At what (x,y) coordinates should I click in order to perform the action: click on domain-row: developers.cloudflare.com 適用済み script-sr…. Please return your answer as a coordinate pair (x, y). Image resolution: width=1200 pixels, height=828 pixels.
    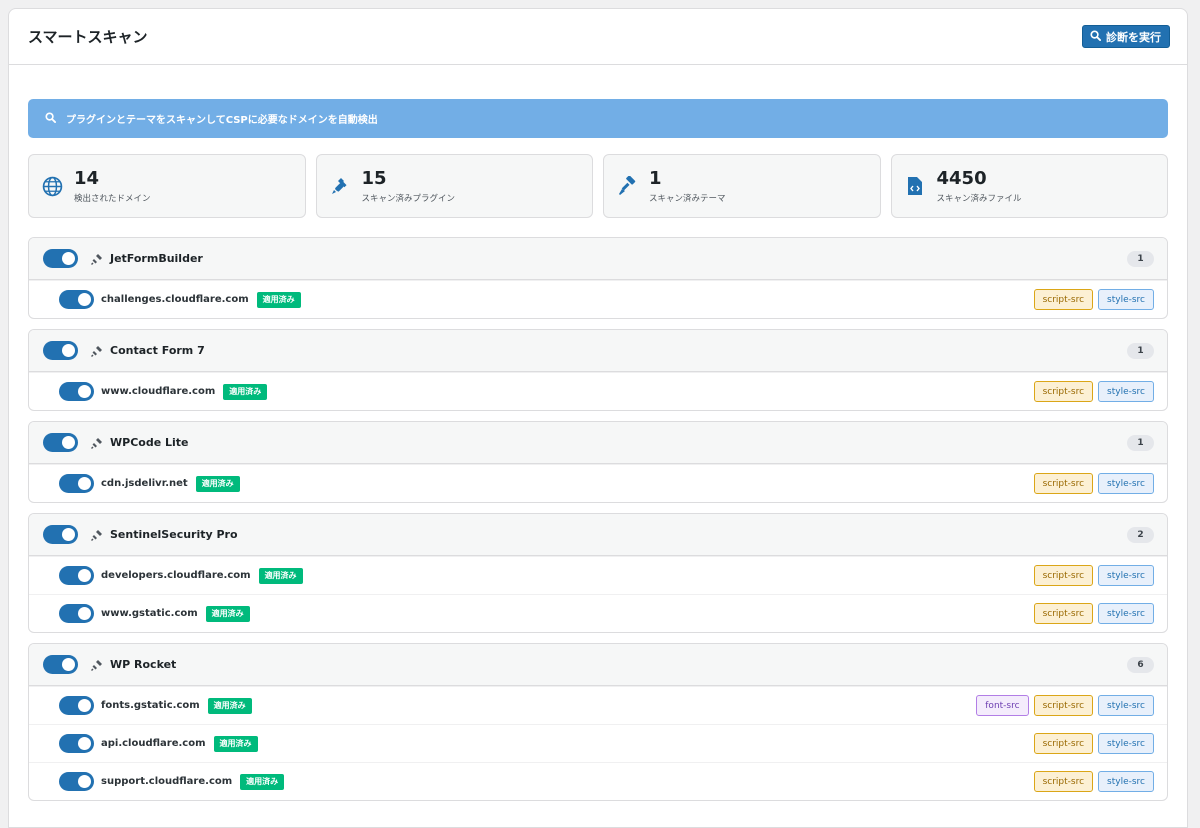
    Looking at the image, I should click on (598, 575).